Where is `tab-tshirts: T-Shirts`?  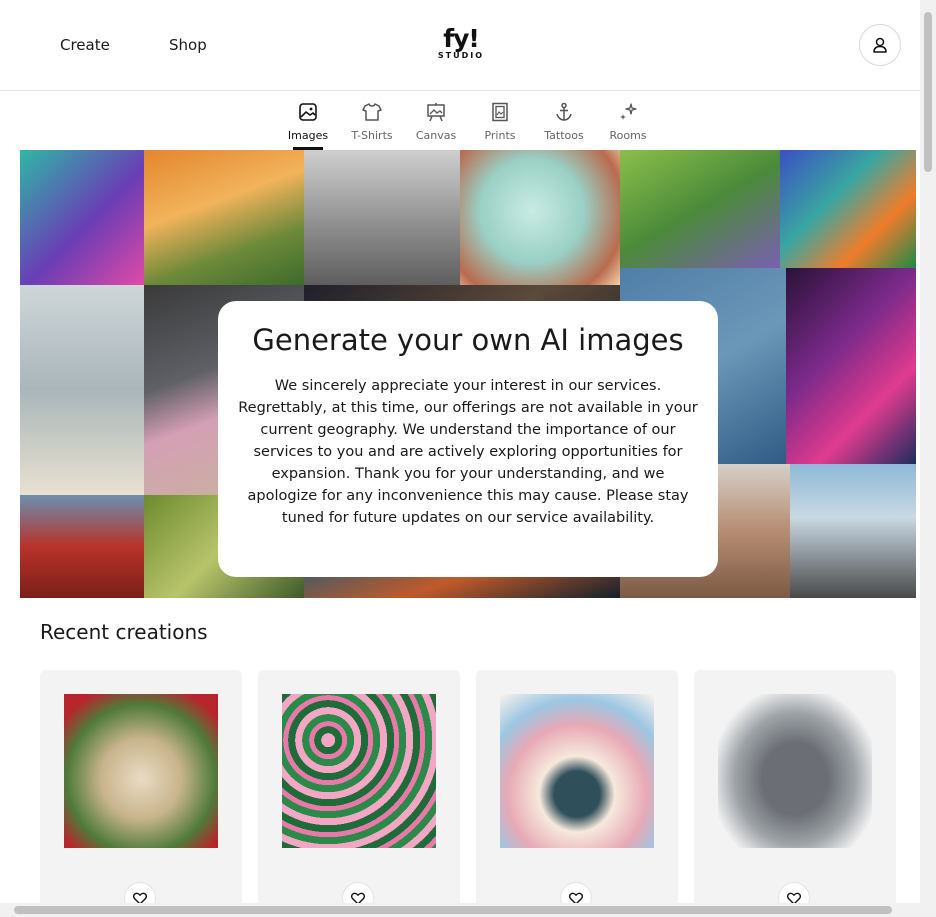 tab-tshirts: T-Shirts is located at coordinates (372, 120).